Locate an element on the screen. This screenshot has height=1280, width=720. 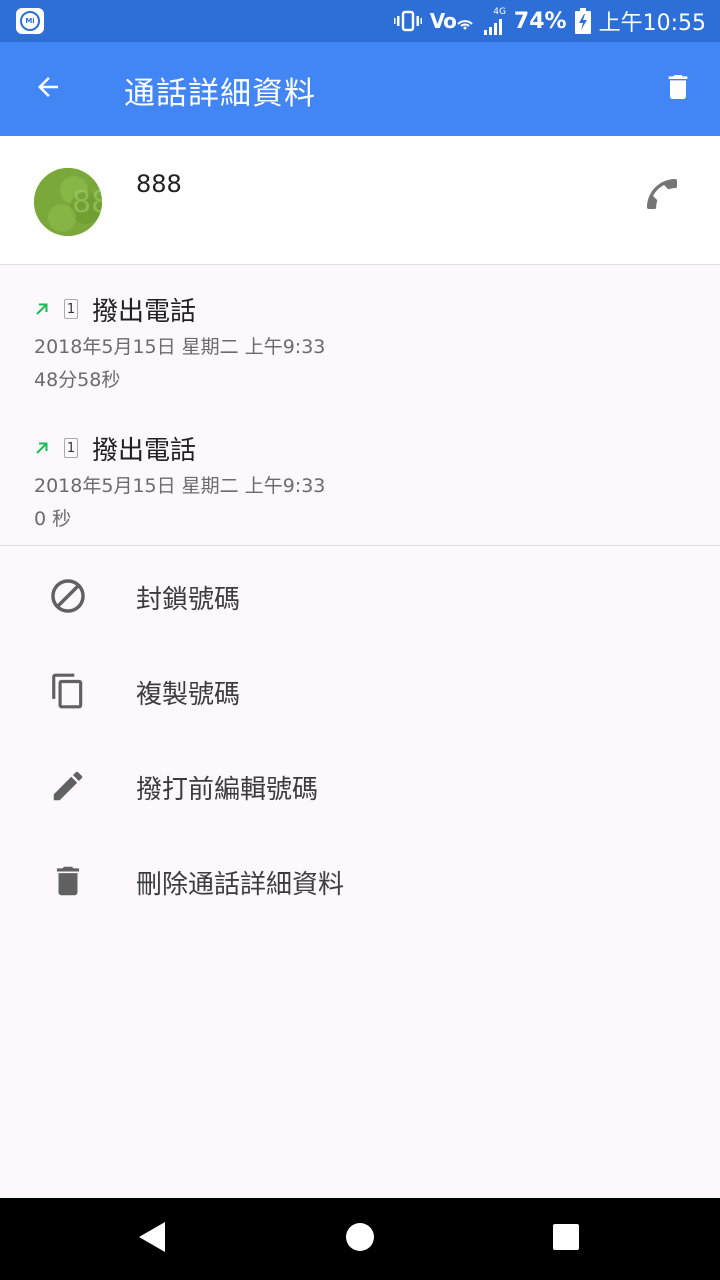
nav-recents-button is located at coordinates (566, 1239).